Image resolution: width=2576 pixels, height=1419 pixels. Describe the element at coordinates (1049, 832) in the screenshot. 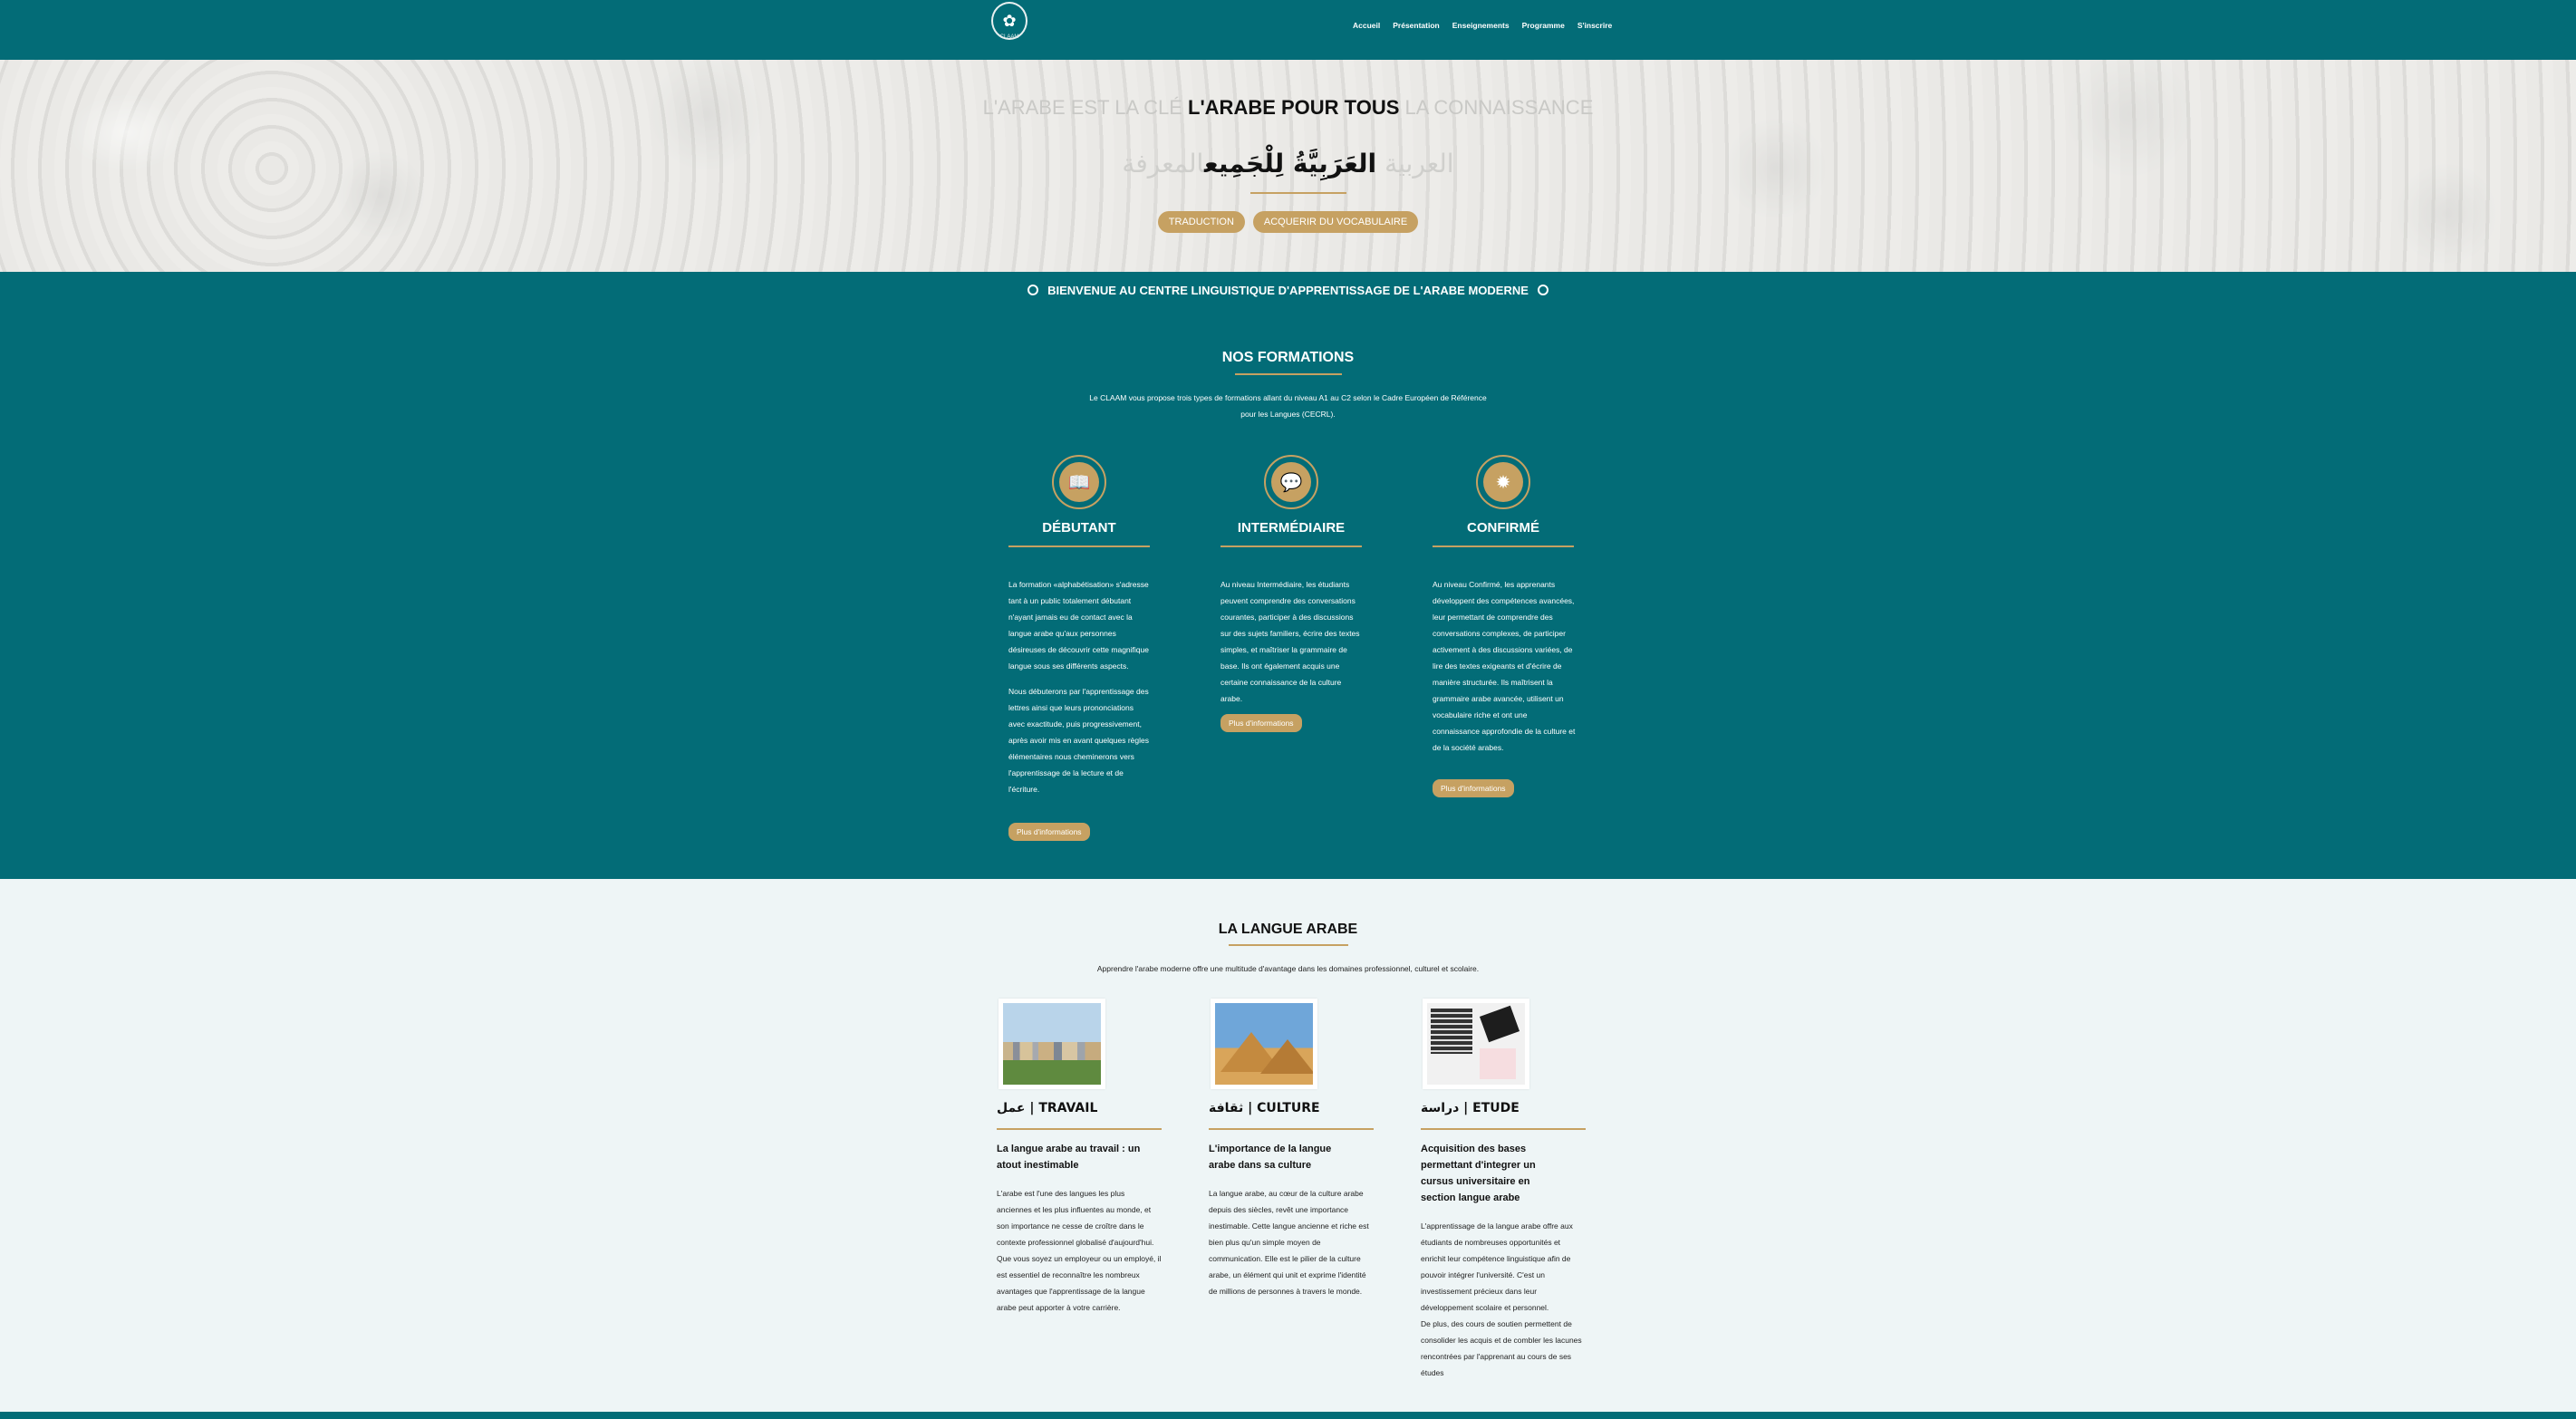

I see `debutant-more-button: Plus d'informations` at that location.